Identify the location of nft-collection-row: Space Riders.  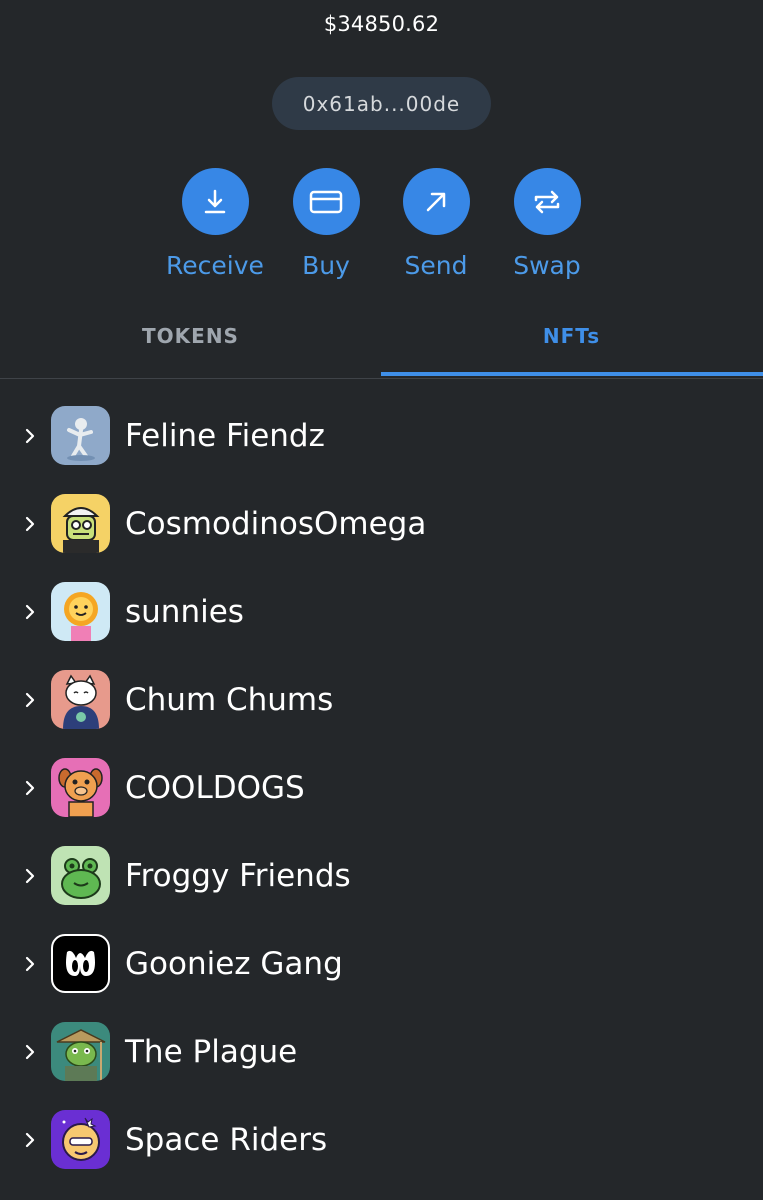
(381, 1140).